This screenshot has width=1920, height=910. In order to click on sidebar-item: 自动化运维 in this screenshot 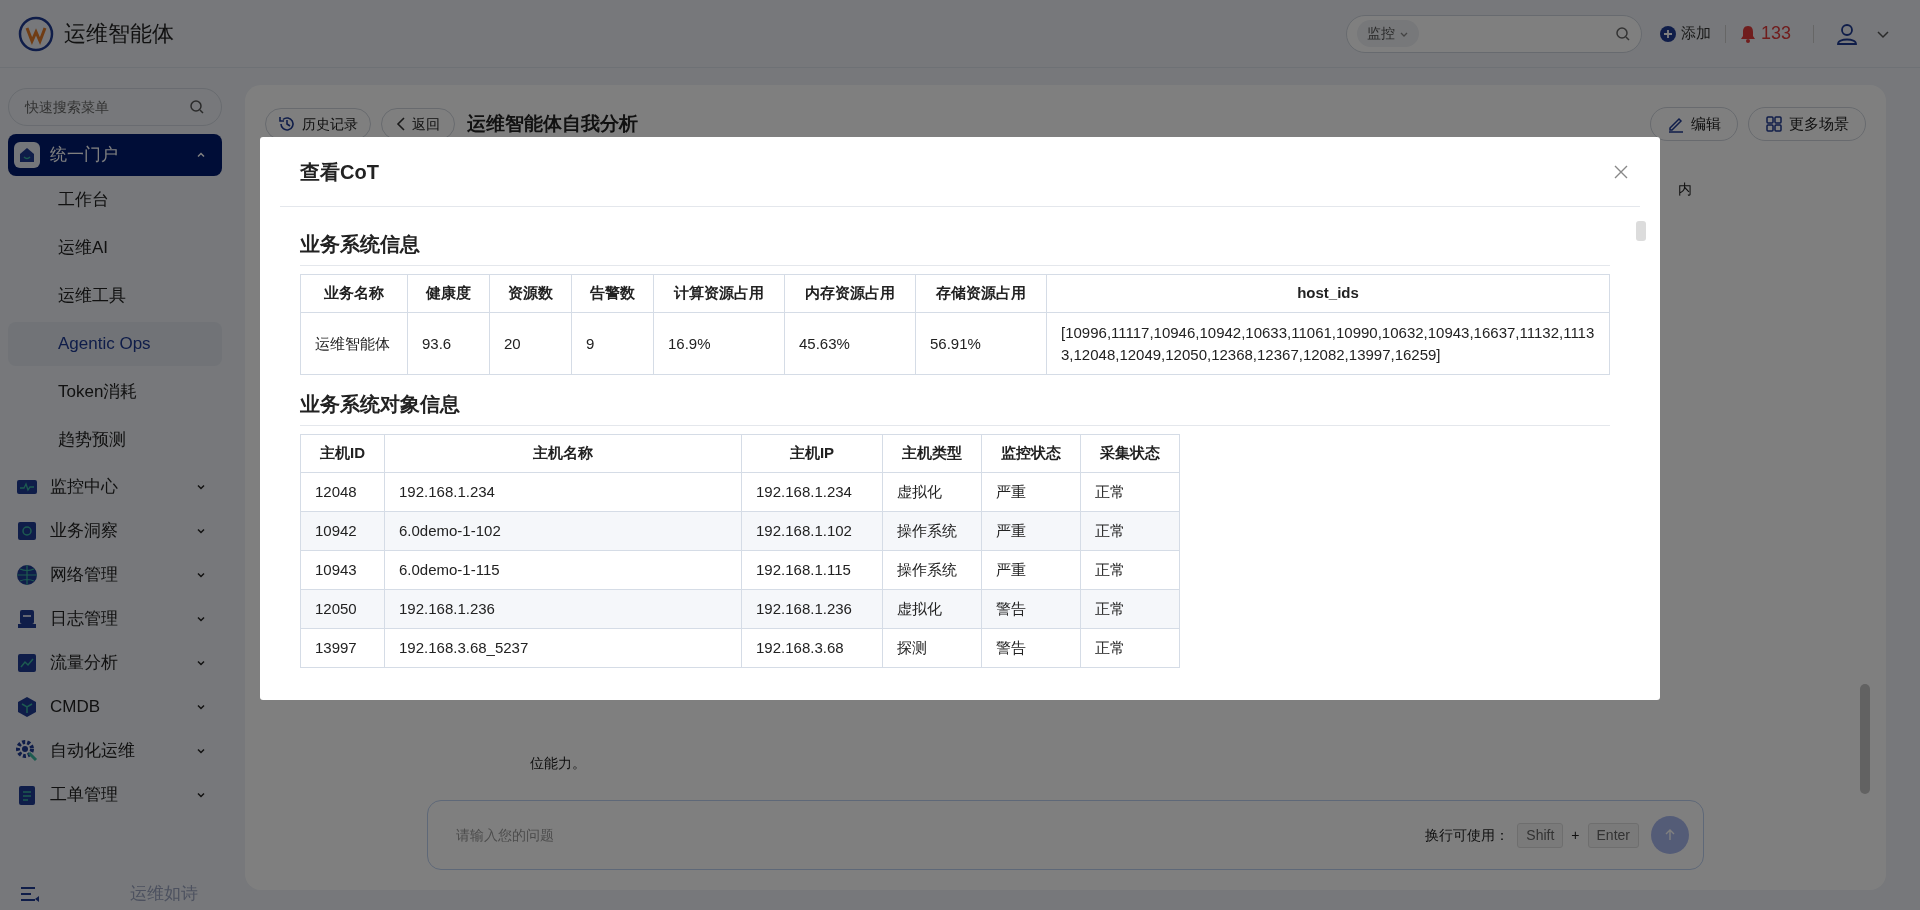, I will do `click(115, 751)`.